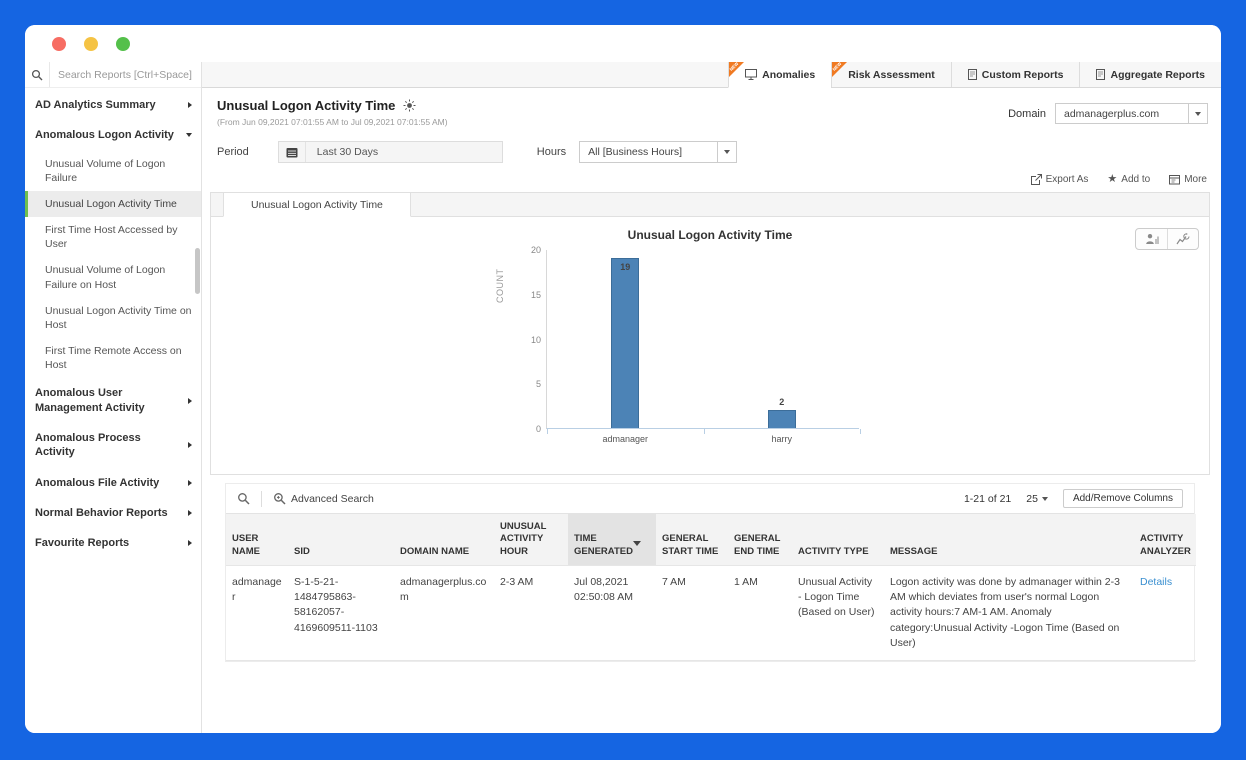 The width and height of the screenshot is (1246, 760). I want to click on col-header-sid: SID, so click(341, 540).